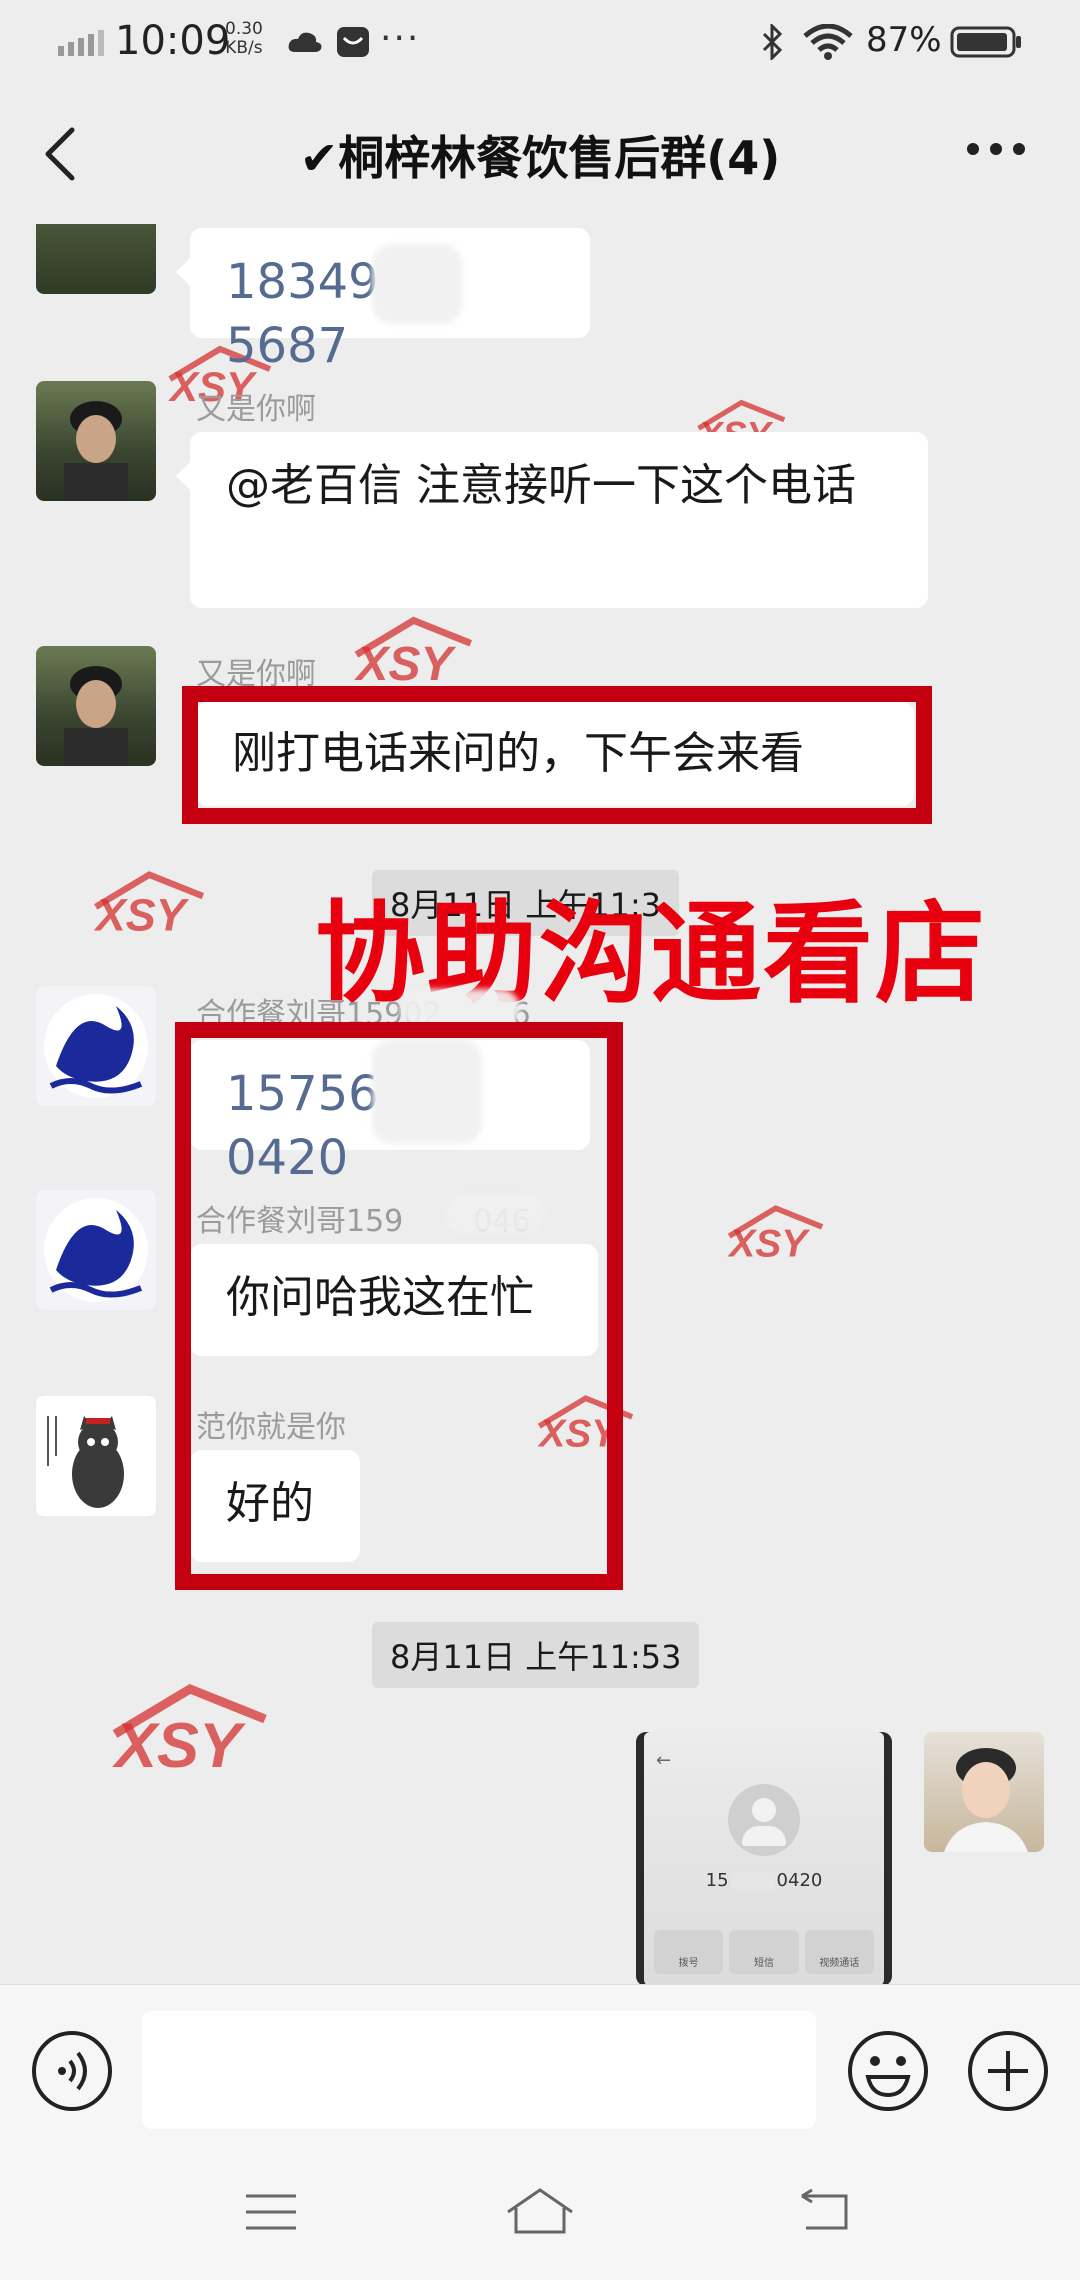 The image size is (1080, 2280). Describe the element at coordinates (173, 41) in the screenshot. I see `status-time: 10:09` at that location.